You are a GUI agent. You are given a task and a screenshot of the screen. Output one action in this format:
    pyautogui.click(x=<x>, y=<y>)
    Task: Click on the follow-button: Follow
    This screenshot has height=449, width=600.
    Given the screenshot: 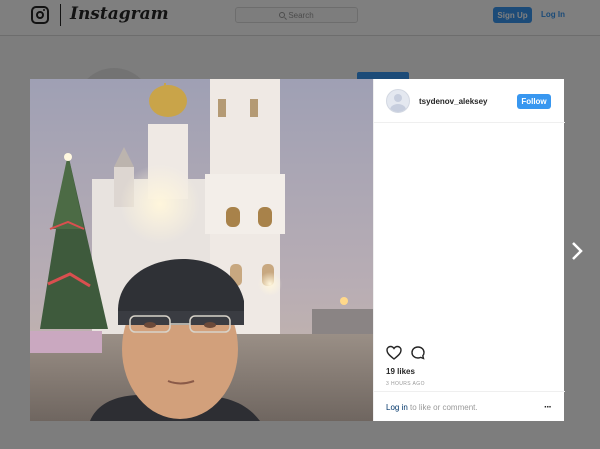 What is the action you would take?
    pyautogui.click(x=534, y=101)
    